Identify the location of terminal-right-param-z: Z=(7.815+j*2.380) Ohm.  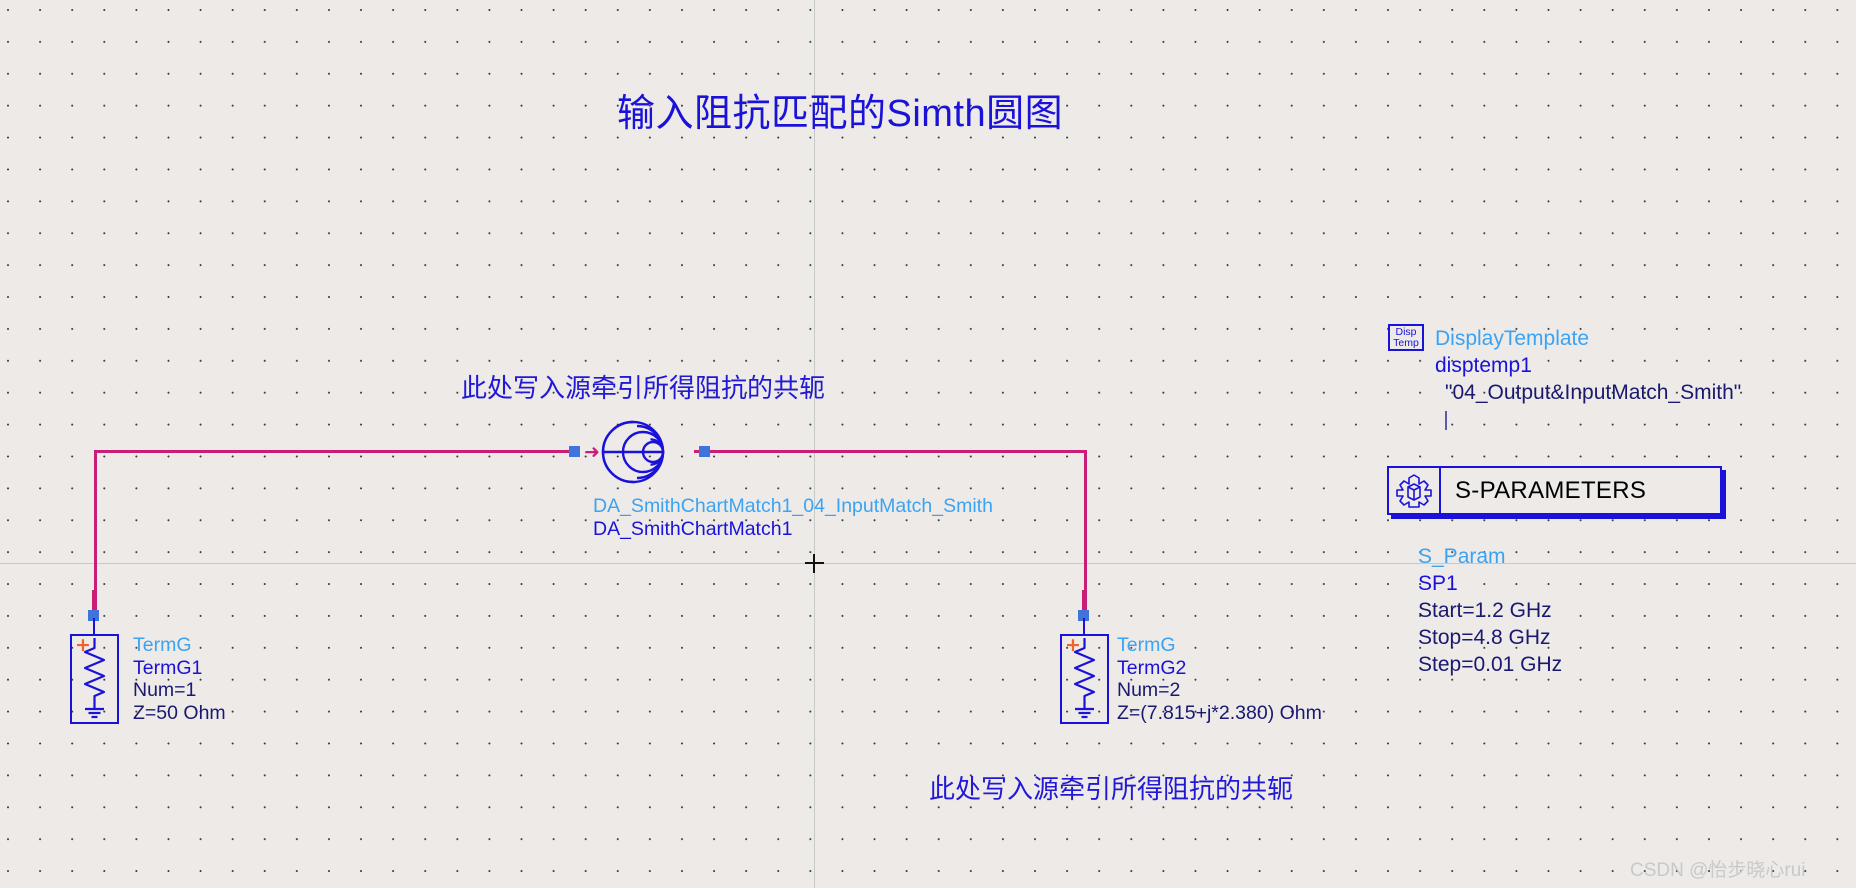
(1219, 713).